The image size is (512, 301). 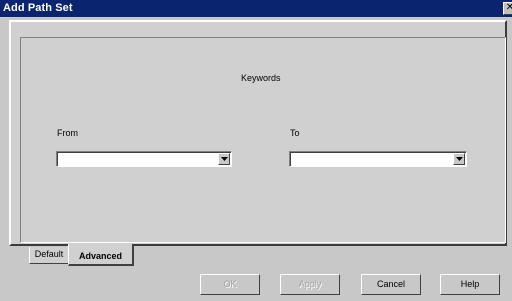 What do you see at coordinates (295, 133) in the screenshot?
I see `to-label: To` at bounding box center [295, 133].